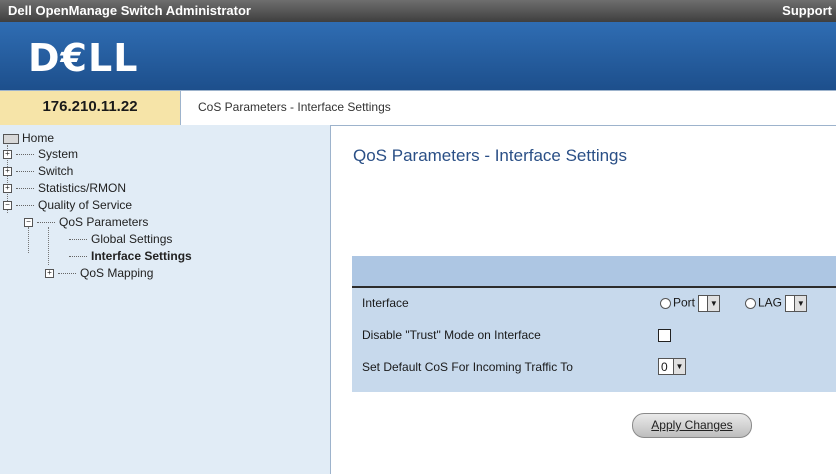  What do you see at coordinates (594, 335) in the screenshot?
I see `disable-trust-row: Disable "Trust" Mode on Interface` at bounding box center [594, 335].